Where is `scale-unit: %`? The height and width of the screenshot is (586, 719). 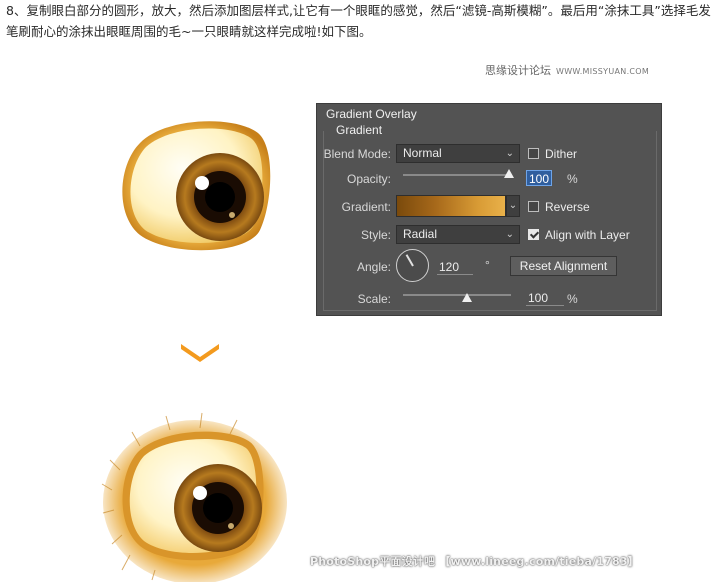 scale-unit: % is located at coordinates (572, 299).